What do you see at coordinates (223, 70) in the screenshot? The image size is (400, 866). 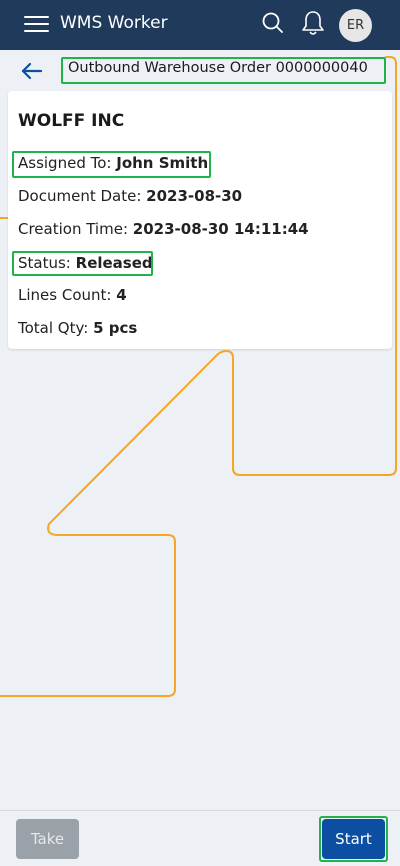 I see `highlight-box-title` at bounding box center [223, 70].